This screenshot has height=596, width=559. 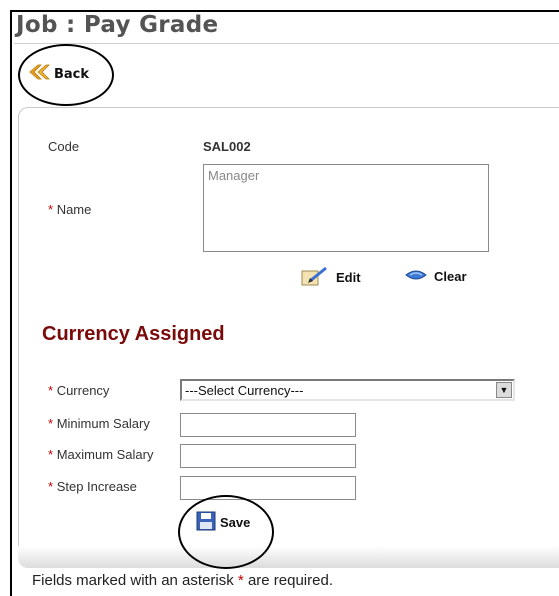 I want to click on annotation-circle-save, so click(x=226, y=532).